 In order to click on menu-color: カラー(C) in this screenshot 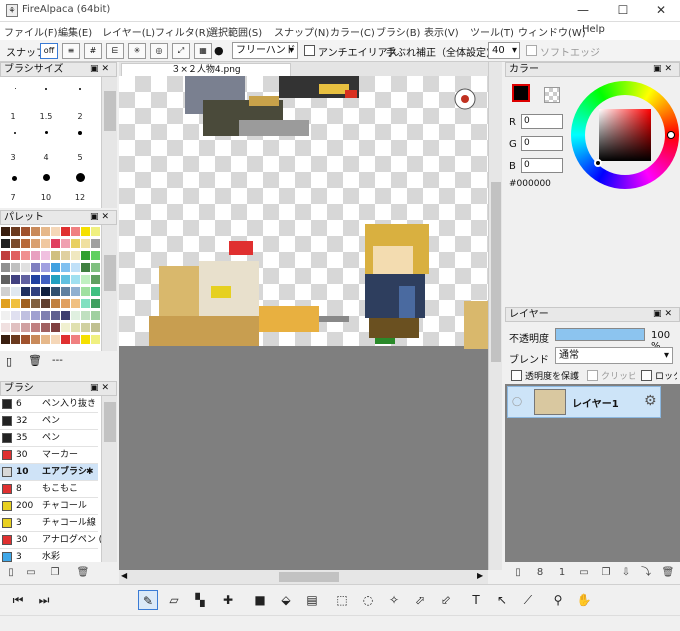, I will do `click(352, 31)`.